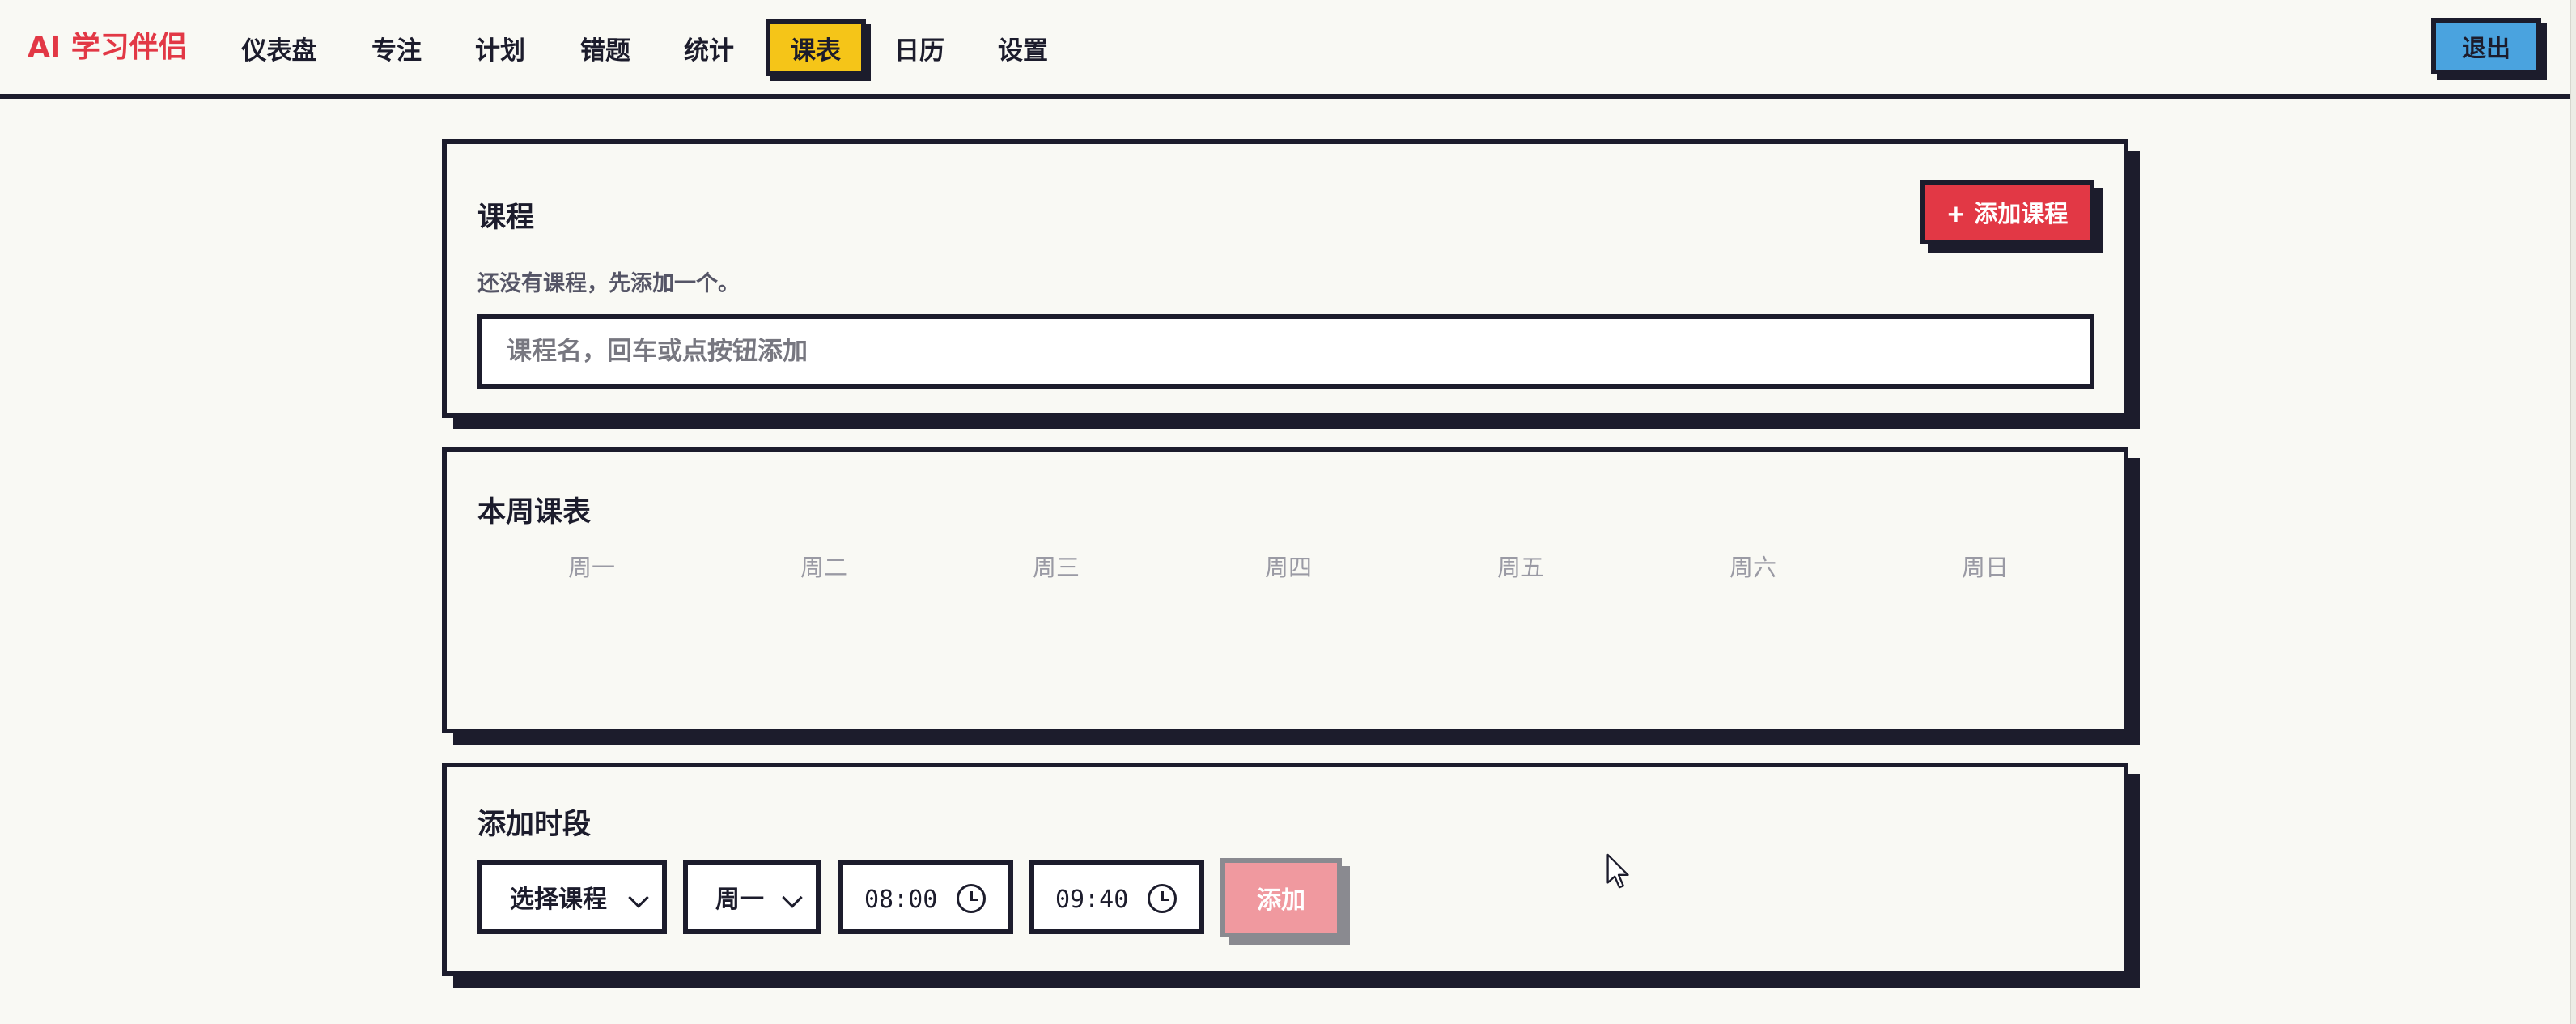 The width and height of the screenshot is (2576, 1024). Describe the element at coordinates (500, 47) in the screenshot. I see `nav-item-plan: 计划` at that location.